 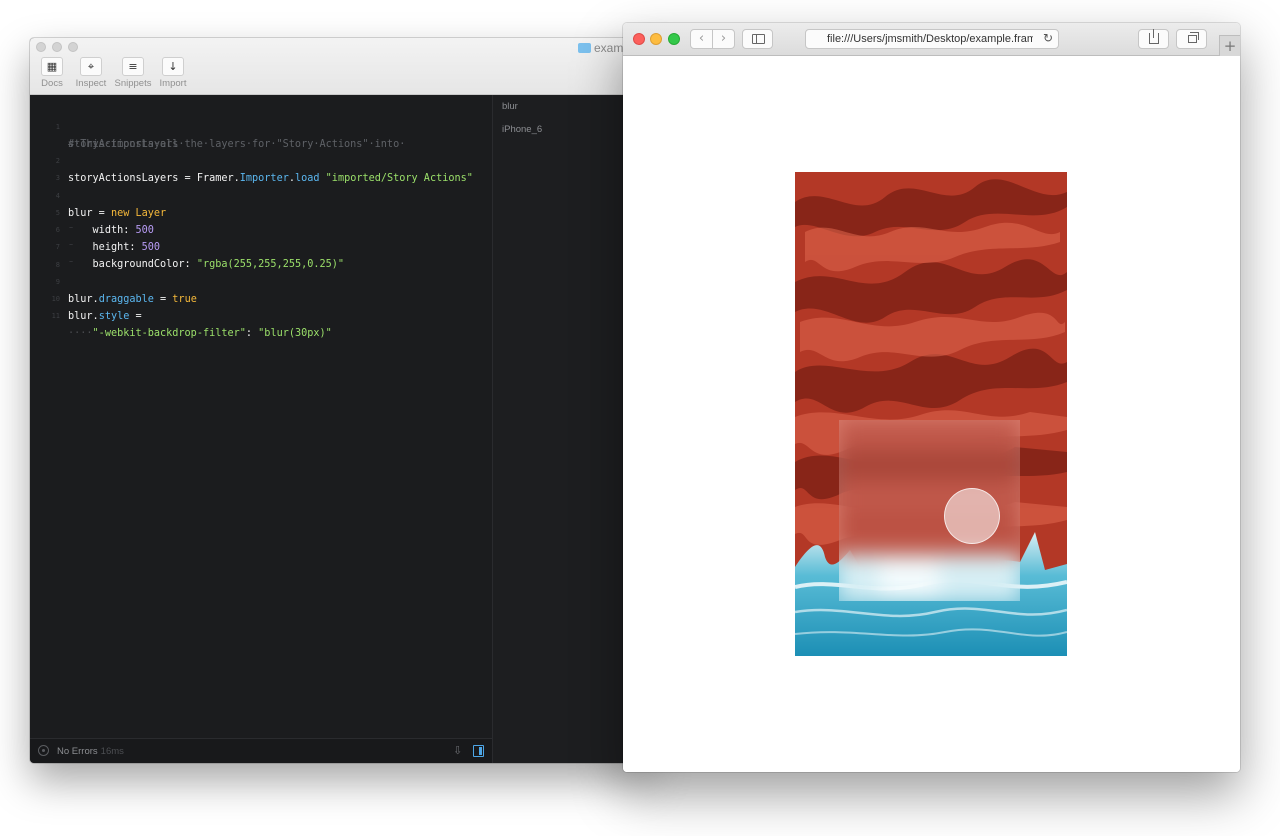 I want to click on show-tabs-button, so click(x=1191, y=39).